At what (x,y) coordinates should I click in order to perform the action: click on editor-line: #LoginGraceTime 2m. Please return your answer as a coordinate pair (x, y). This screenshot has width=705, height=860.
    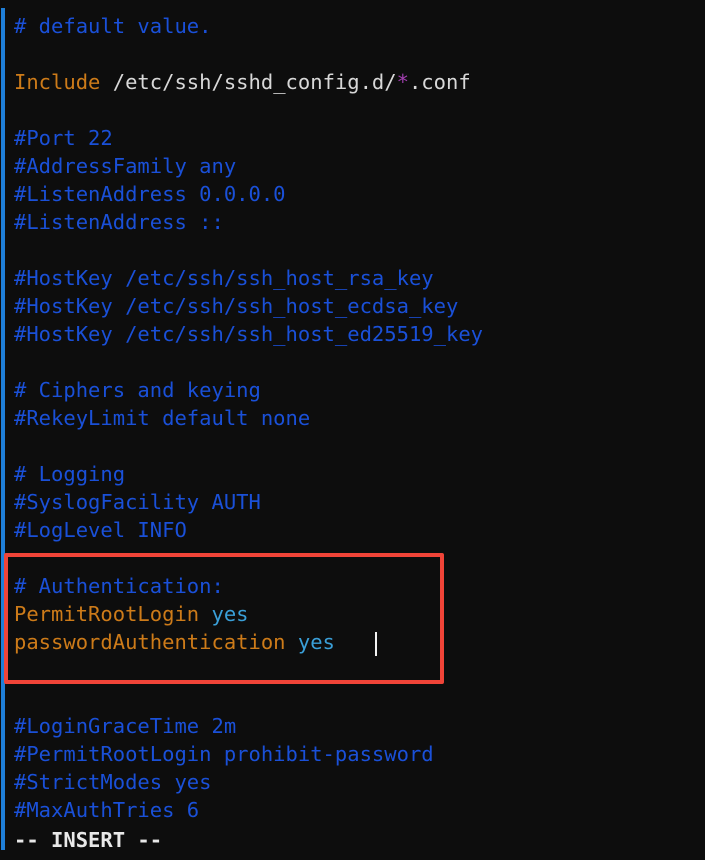
    Looking at the image, I should click on (359, 726).